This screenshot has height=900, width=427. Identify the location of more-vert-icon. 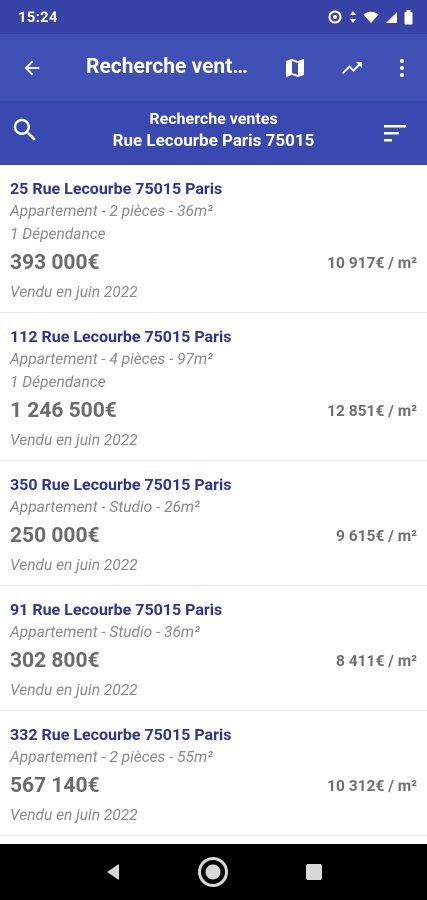
(402, 68).